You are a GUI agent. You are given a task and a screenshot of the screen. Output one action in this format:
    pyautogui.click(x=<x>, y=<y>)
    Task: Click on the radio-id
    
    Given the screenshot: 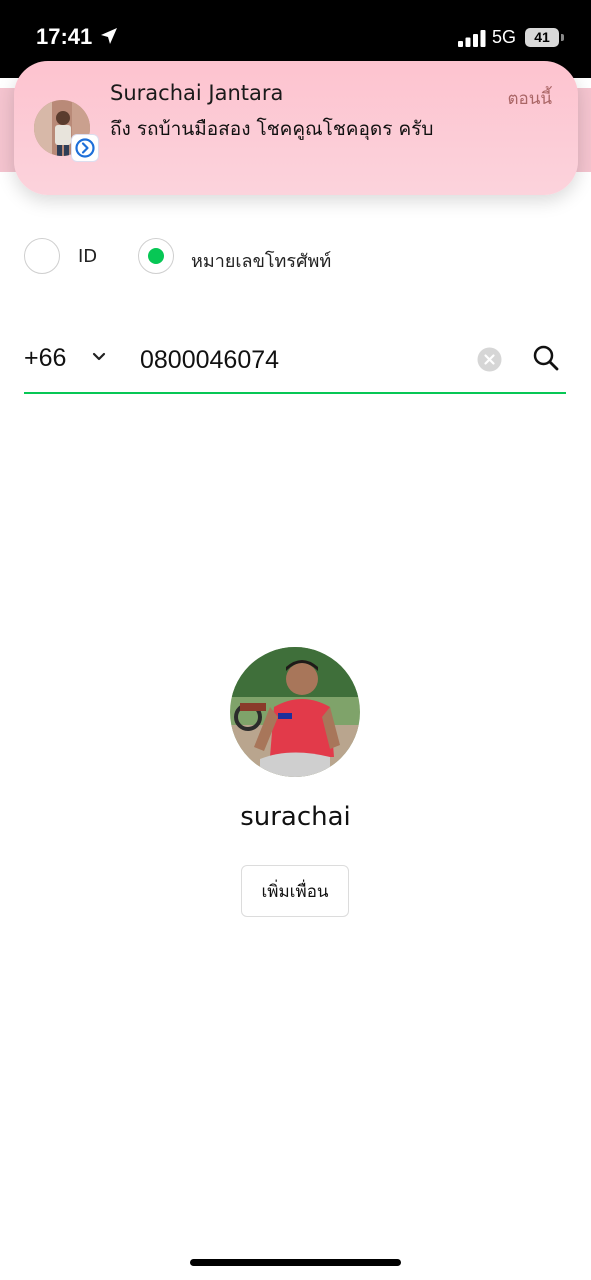 What is the action you would take?
    pyautogui.click(x=42, y=256)
    